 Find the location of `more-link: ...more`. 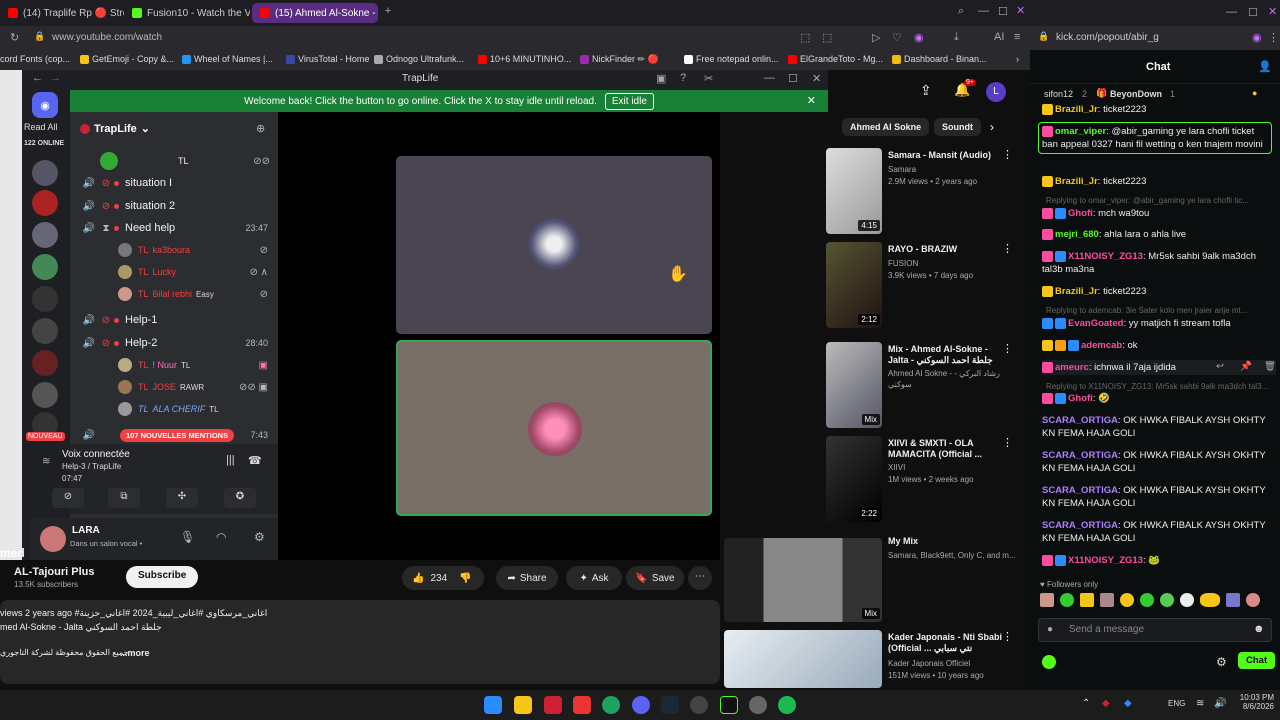

more-link: ...more is located at coordinates (135, 653).